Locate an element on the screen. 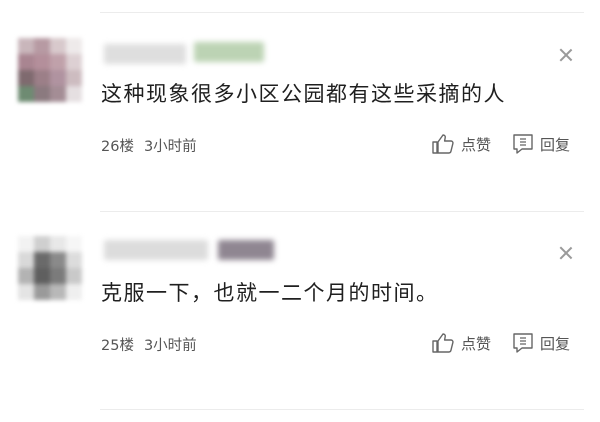 Image resolution: width=600 pixels, height=422 pixels. comment-text: 这种现象很多小区公园都有这些采摘的人 is located at coordinates (303, 94).